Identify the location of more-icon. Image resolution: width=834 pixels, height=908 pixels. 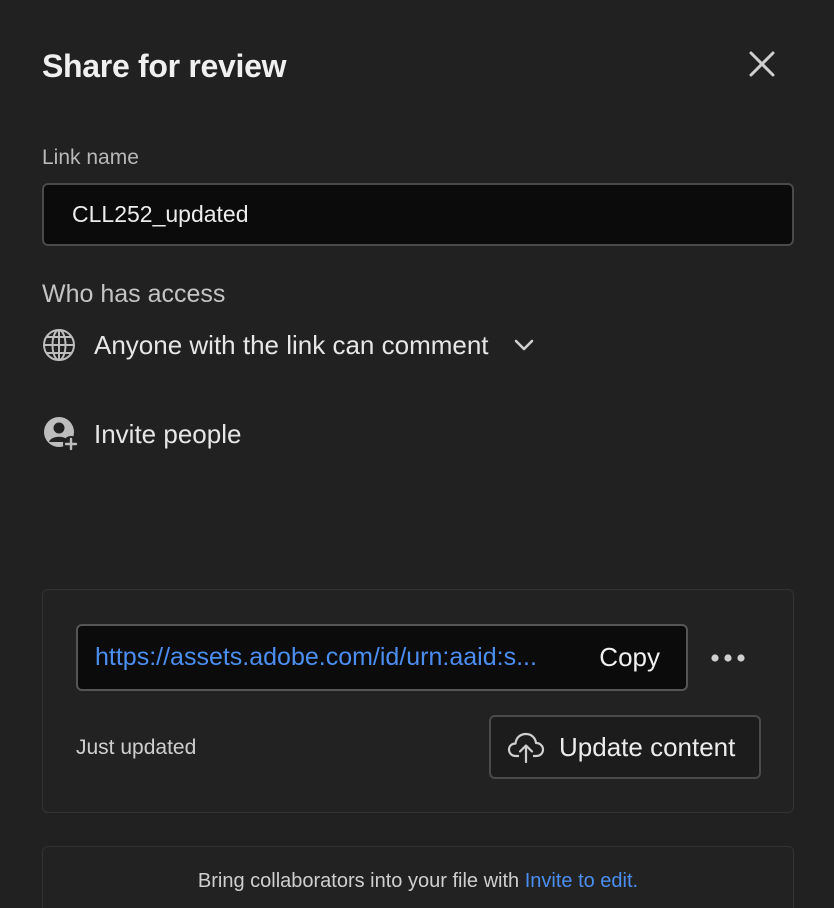
(728, 658).